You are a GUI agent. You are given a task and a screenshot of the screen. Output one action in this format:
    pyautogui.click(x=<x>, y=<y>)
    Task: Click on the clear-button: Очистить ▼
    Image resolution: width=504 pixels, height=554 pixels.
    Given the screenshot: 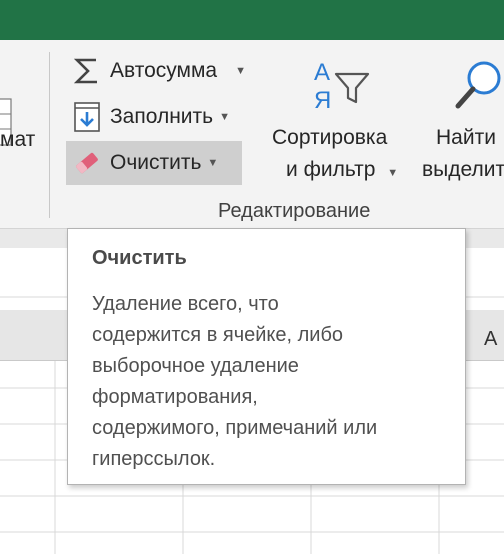 What is the action you would take?
    pyautogui.click(x=154, y=163)
    